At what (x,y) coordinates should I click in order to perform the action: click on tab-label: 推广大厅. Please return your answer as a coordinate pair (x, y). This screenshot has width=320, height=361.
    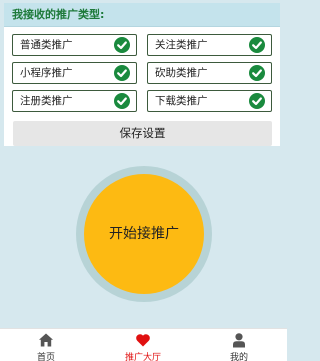
    Looking at the image, I should click on (142, 357).